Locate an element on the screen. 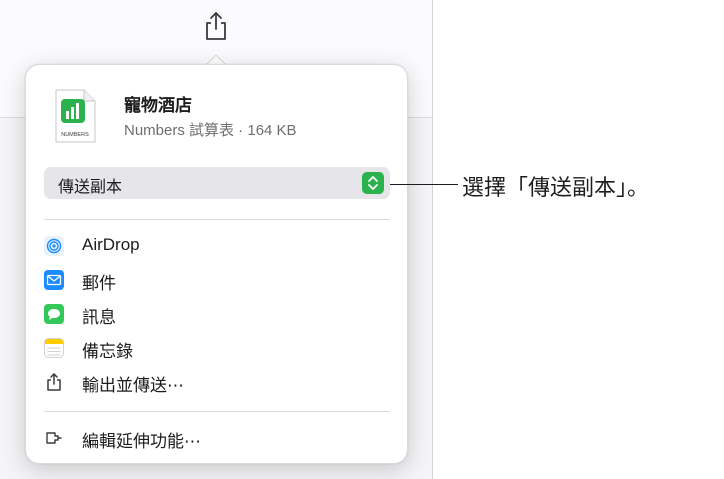 This screenshot has width=724, height=479. numbers-file-icon: NUMBERS is located at coordinates (75, 116).